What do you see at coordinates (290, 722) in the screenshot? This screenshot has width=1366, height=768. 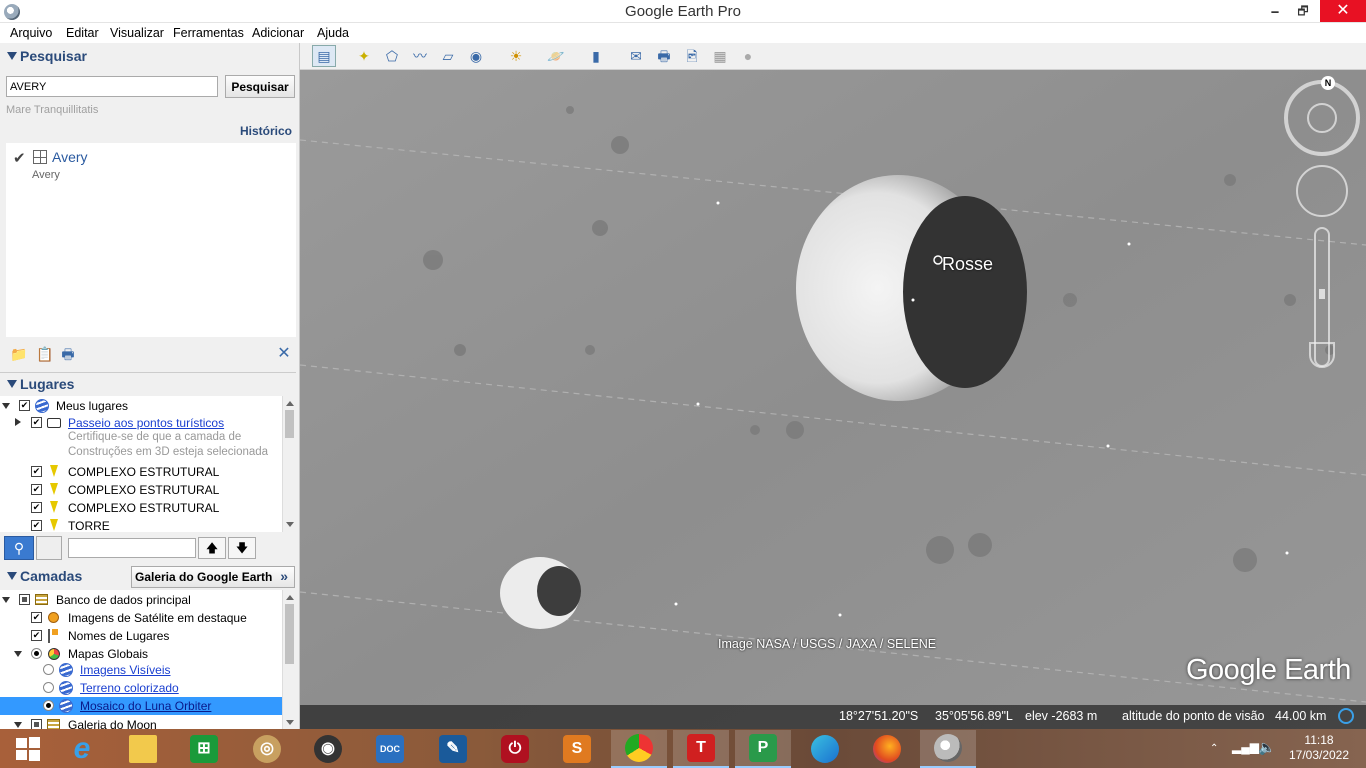 I see `scroll-down-icon` at bounding box center [290, 722].